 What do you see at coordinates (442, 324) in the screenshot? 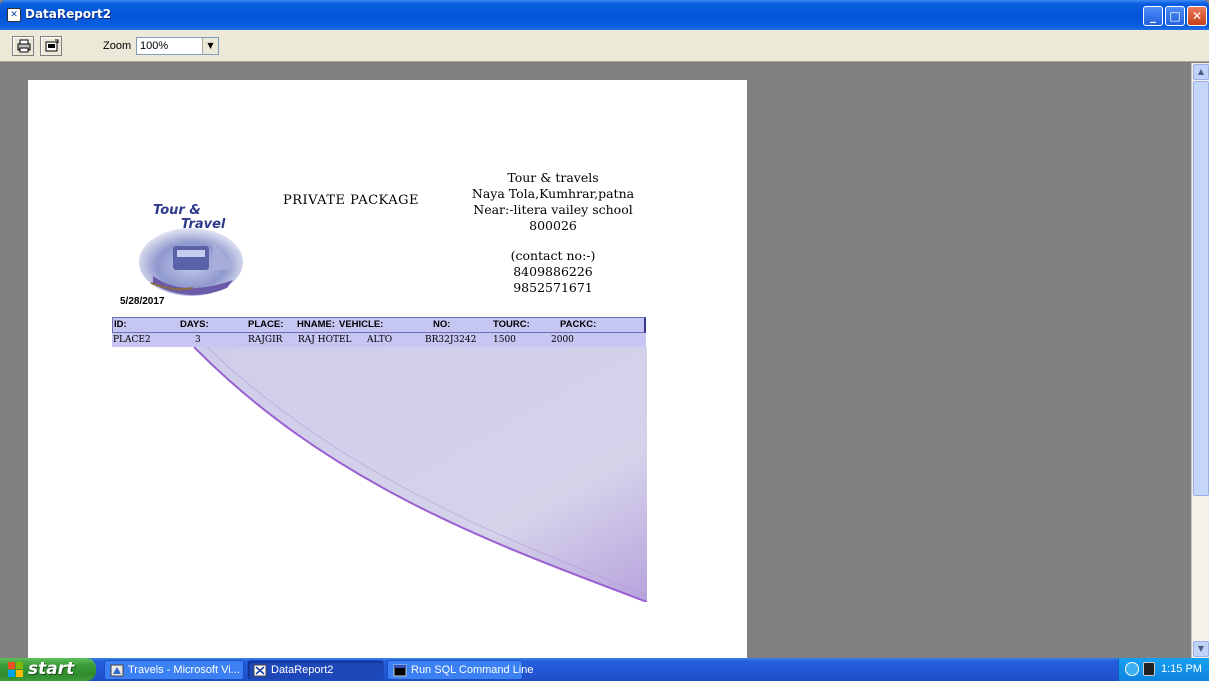
I see `column-header: NO:` at bounding box center [442, 324].